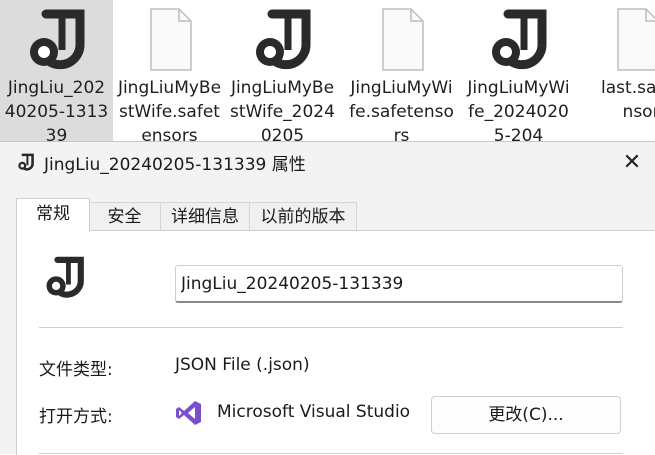 The width and height of the screenshot is (655, 455). Describe the element at coordinates (314, 412) in the screenshot. I see `open-with-app: Microsoft Visual Studio` at that location.